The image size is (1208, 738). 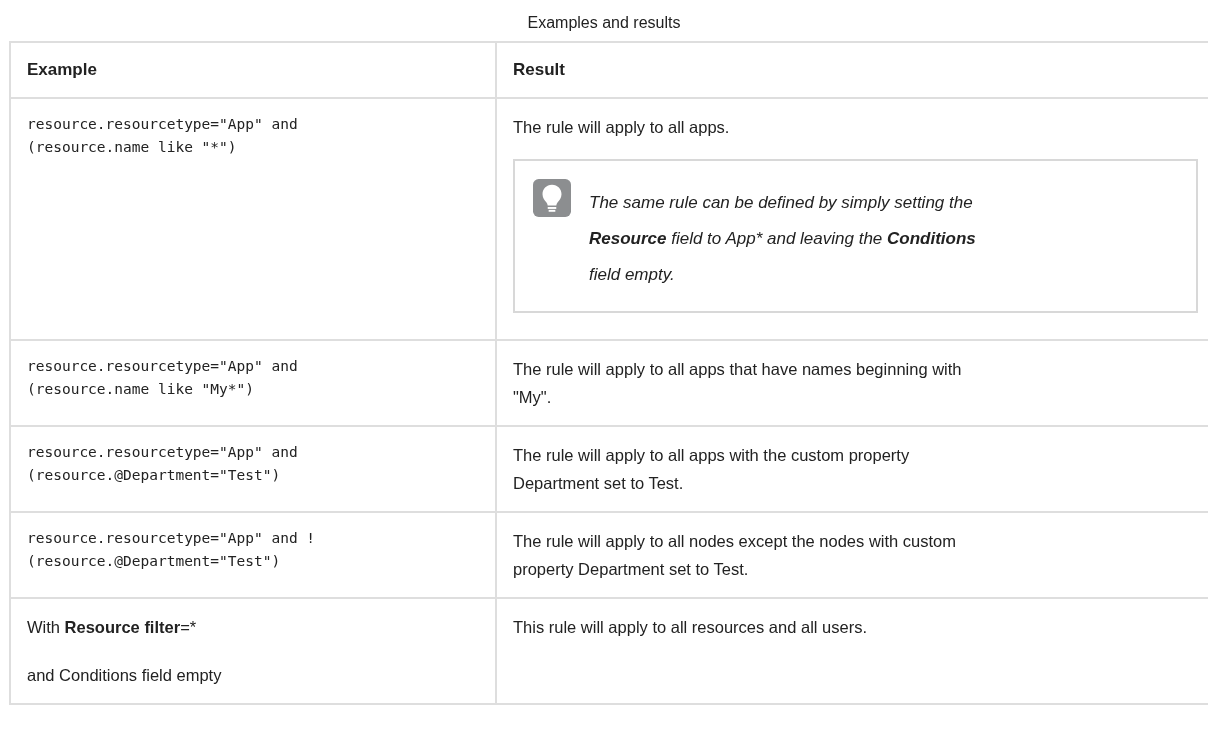 I want to click on code-example: resource.resourcetype="App" and ! (resource.@Department="Test"), so click(x=172, y=550).